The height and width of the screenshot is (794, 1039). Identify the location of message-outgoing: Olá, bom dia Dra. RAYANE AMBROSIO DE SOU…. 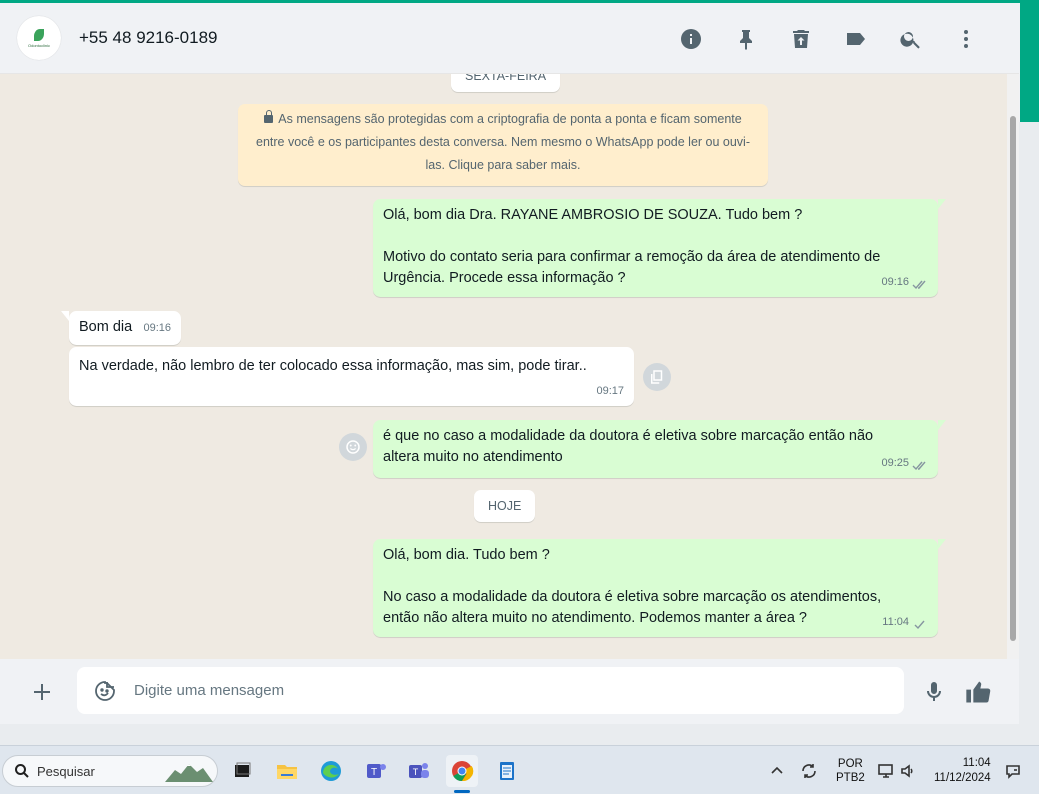
(659, 248).